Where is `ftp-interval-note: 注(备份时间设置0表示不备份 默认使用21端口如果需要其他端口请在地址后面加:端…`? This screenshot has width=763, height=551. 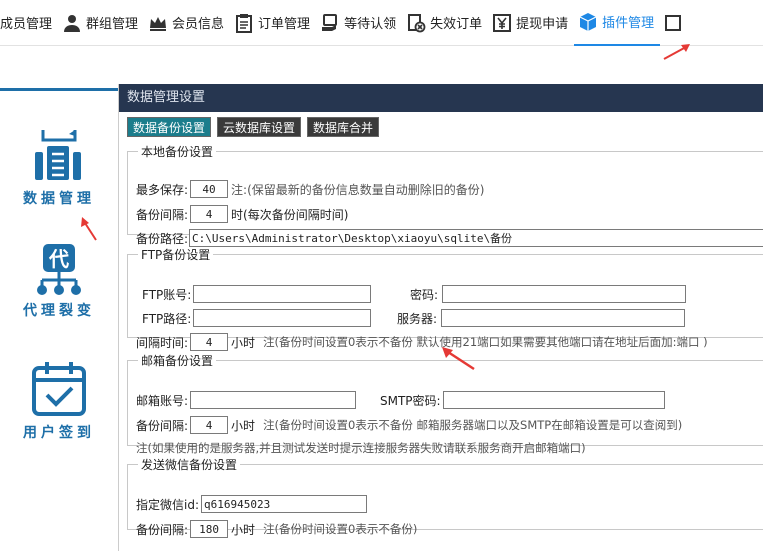
ftp-interval-note: 注(备份时间设置0表示不备份 默认使用21端口如果需要其他端口请在地址后面加:端… is located at coordinates (485, 342).